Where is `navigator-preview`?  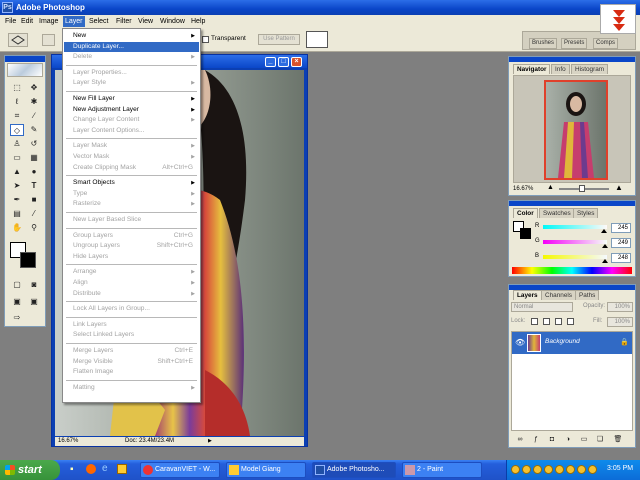
navigator-preview is located at coordinates (572, 129).